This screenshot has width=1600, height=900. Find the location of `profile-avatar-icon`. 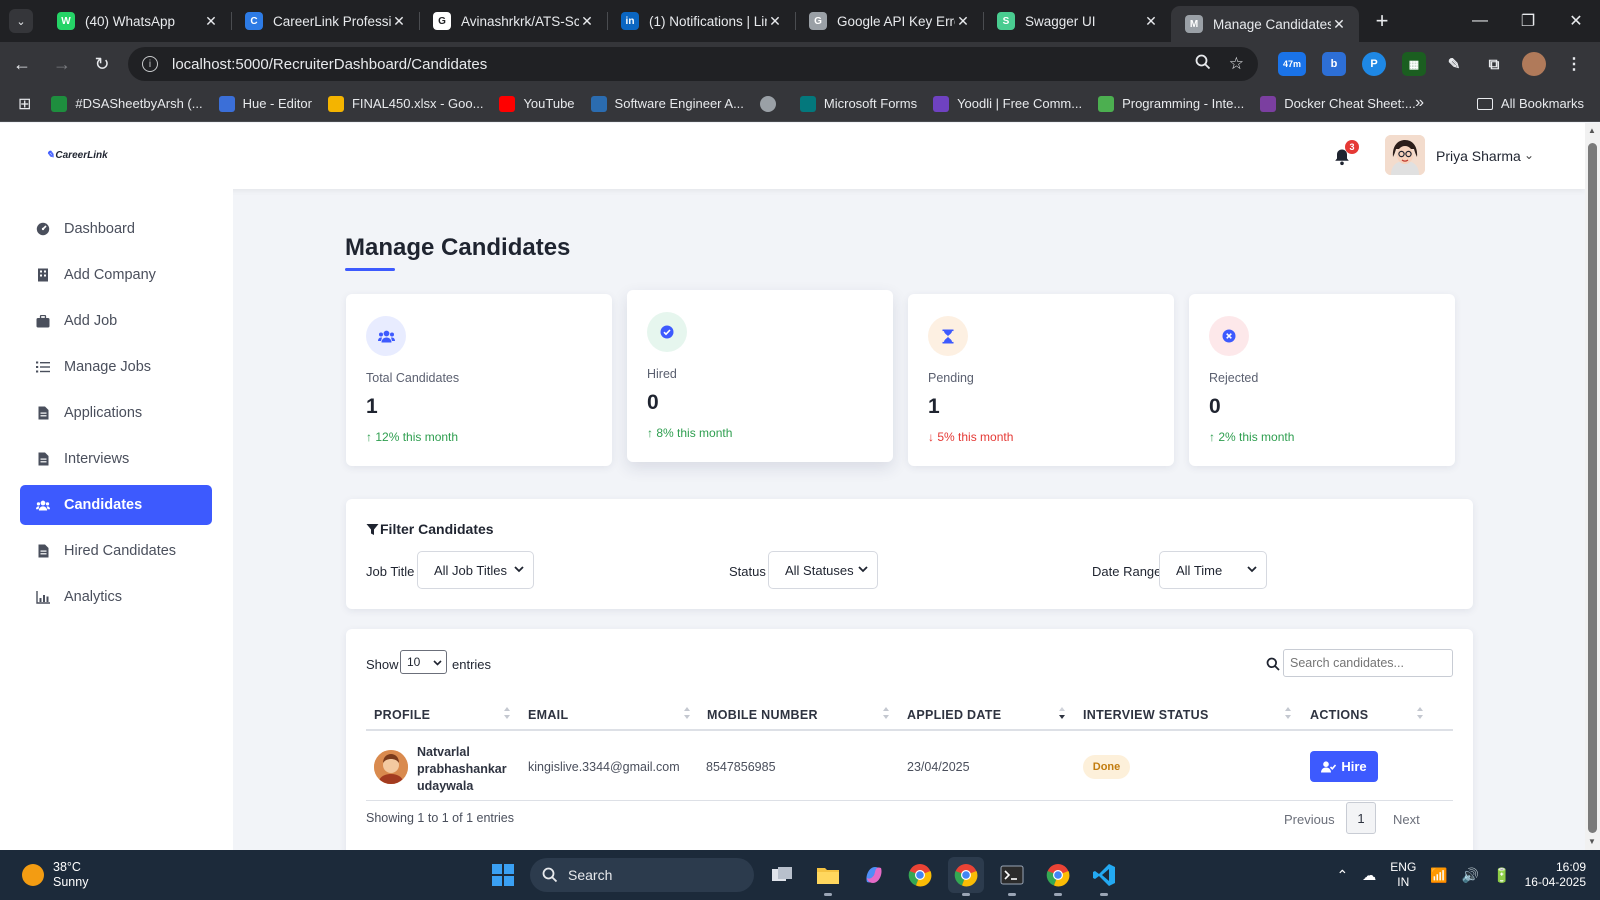

profile-avatar-icon is located at coordinates (1534, 64).